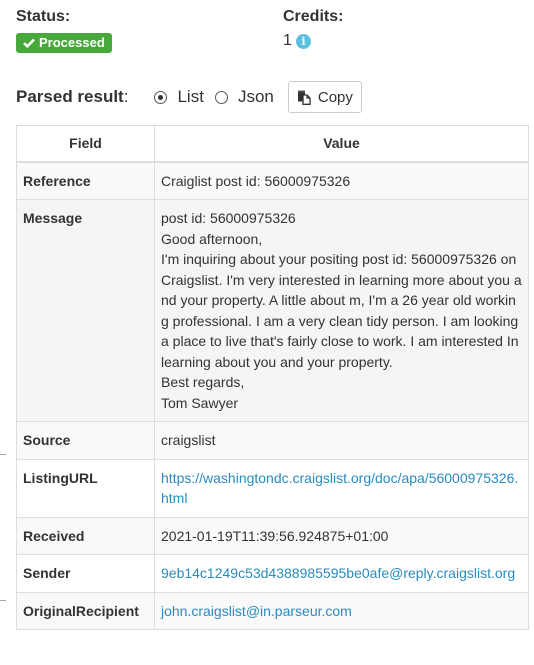  Describe the element at coordinates (85, 610) in the screenshot. I see `field-name: OriginalRecipient` at that location.